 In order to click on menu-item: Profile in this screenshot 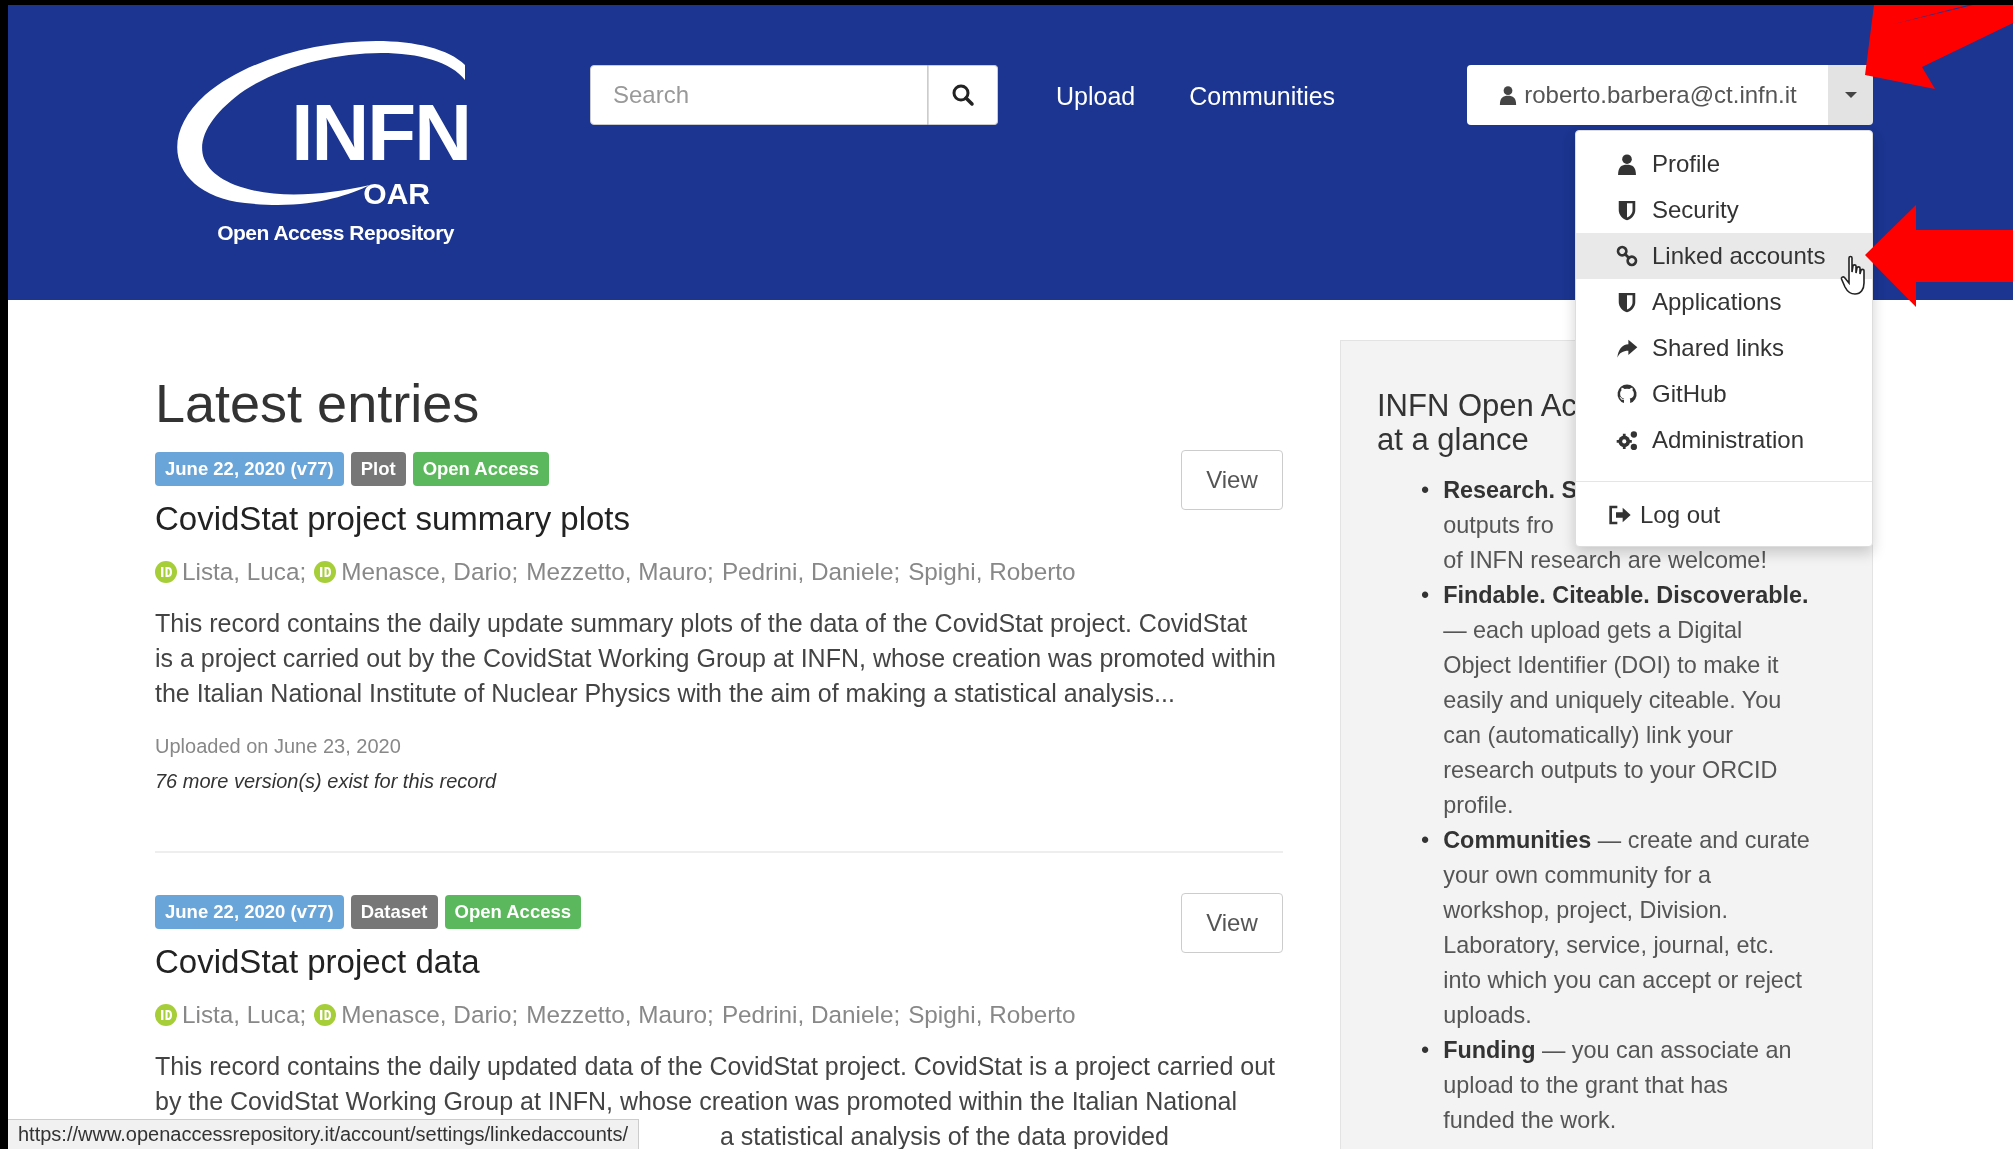, I will do `click(1724, 164)`.